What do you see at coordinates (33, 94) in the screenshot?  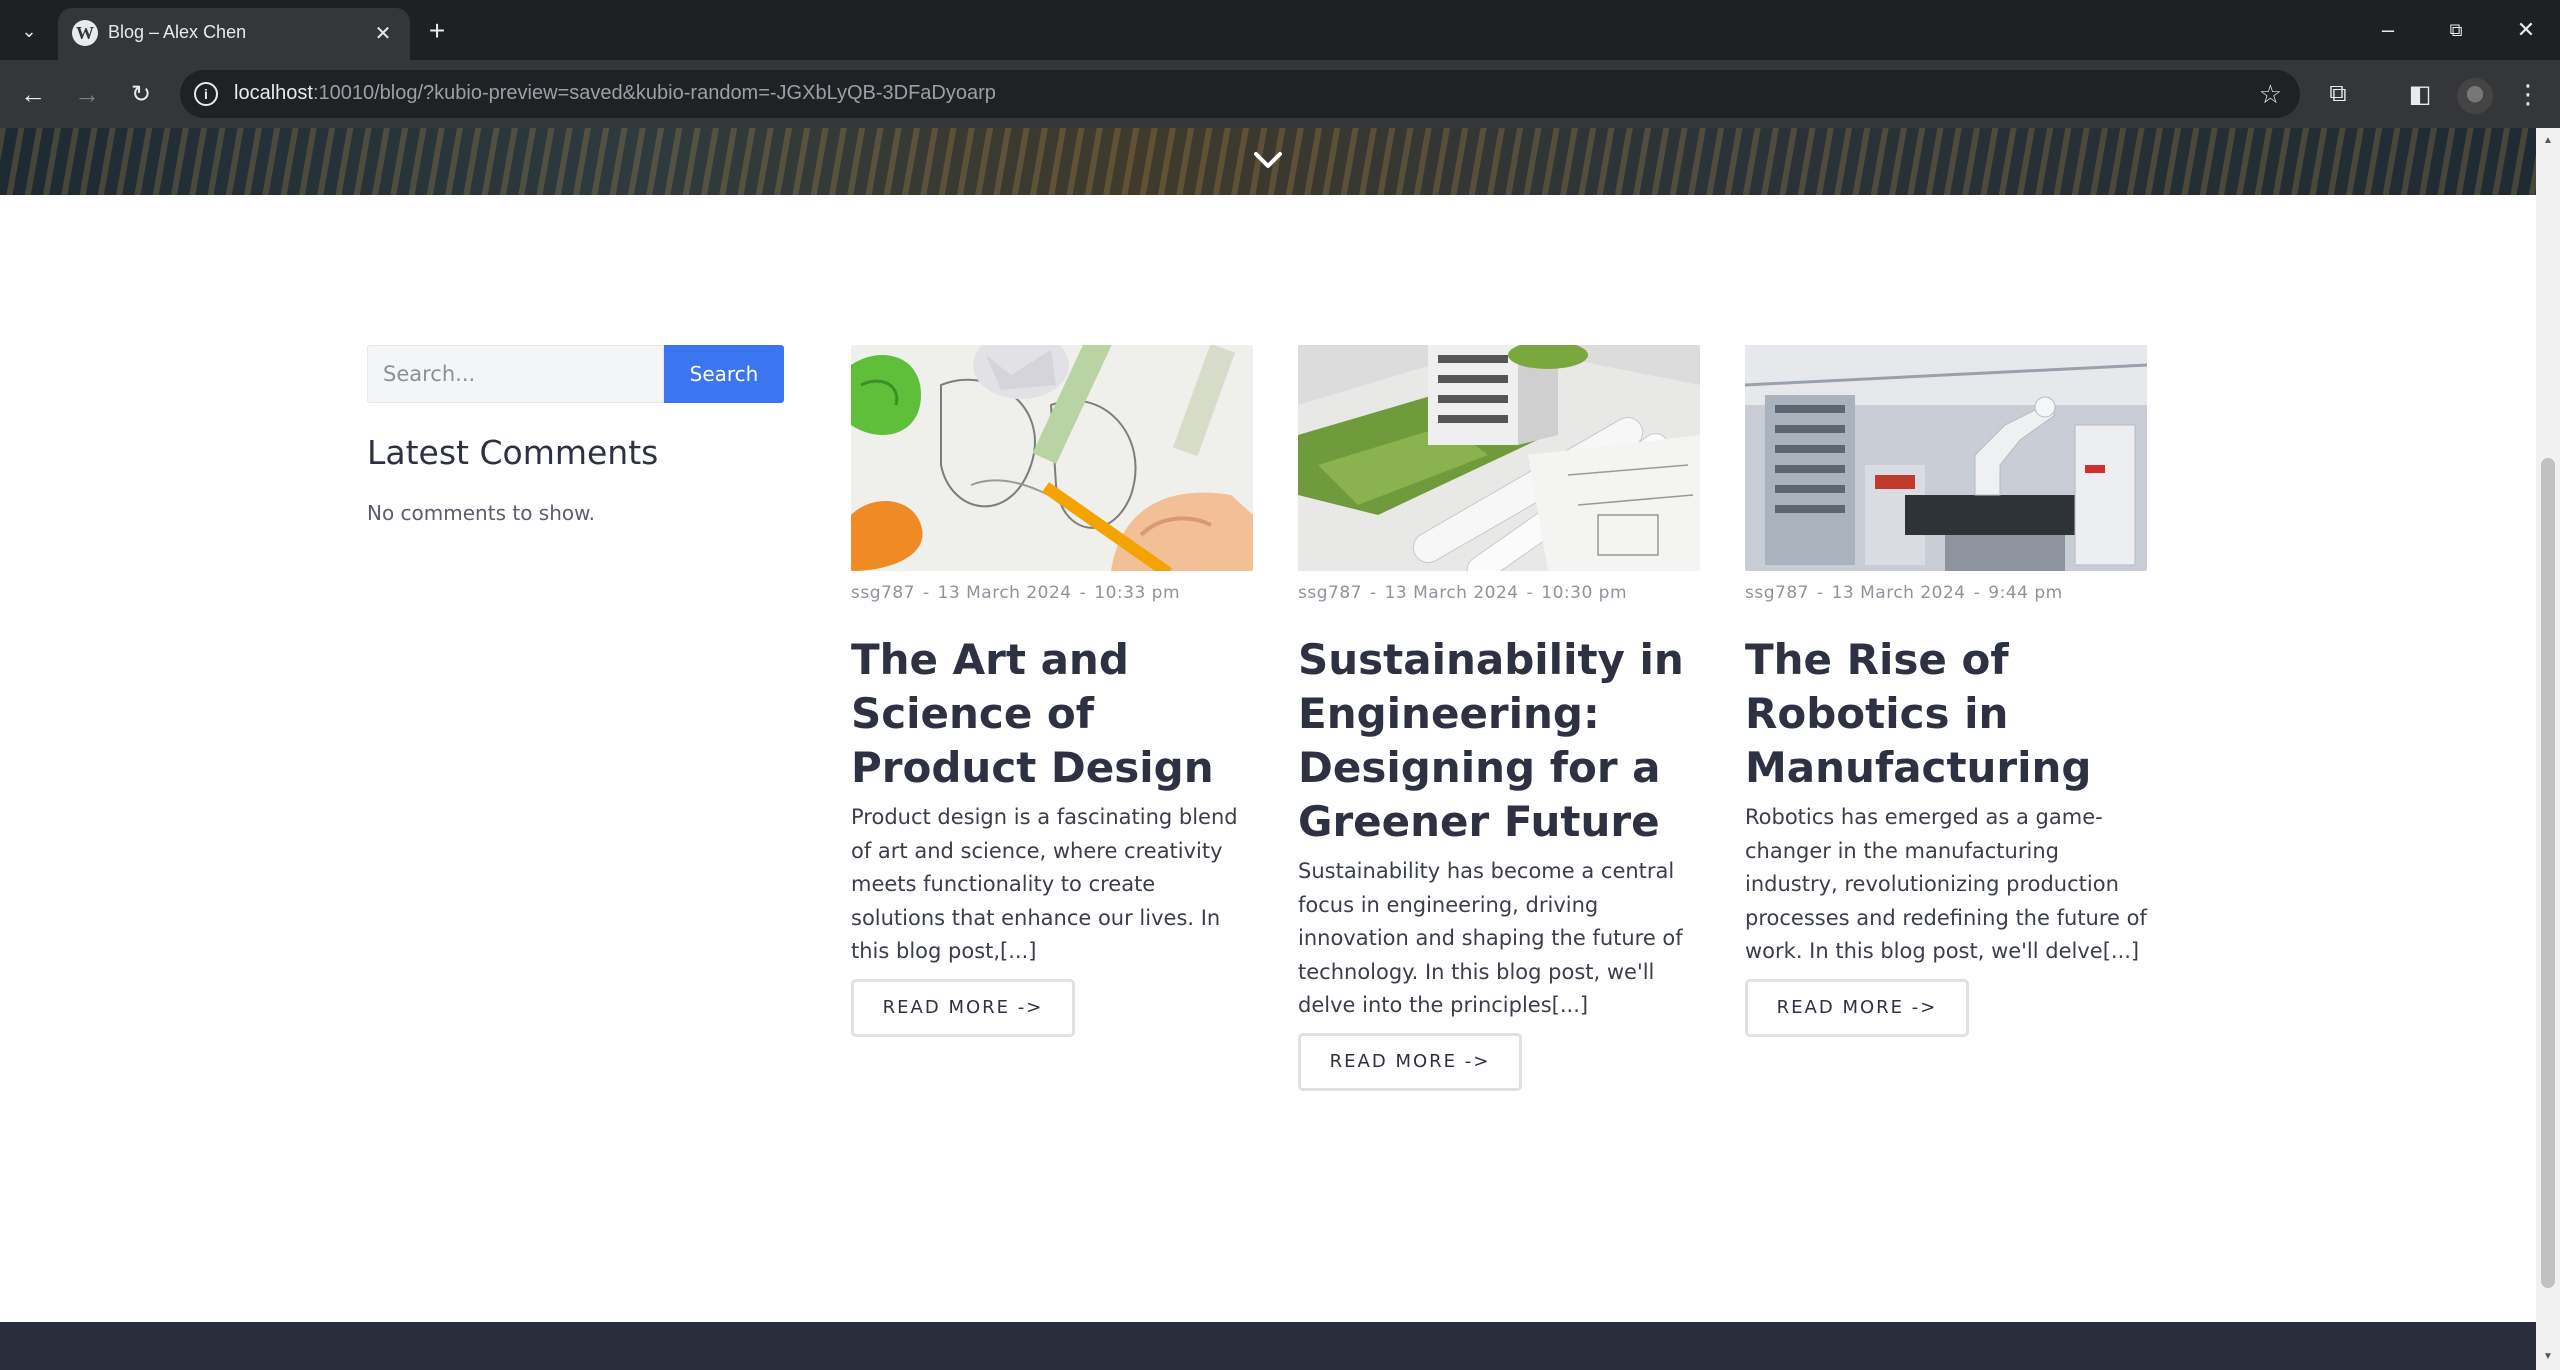 I see `back-icon: ←` at bounding box center [33, 94].